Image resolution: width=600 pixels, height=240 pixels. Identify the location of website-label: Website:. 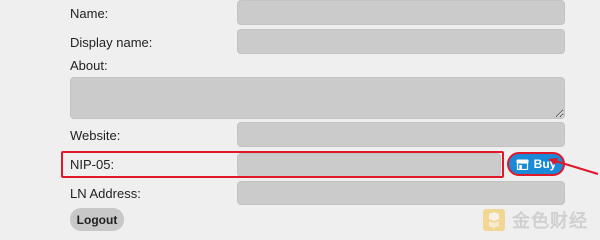
(95, 135).